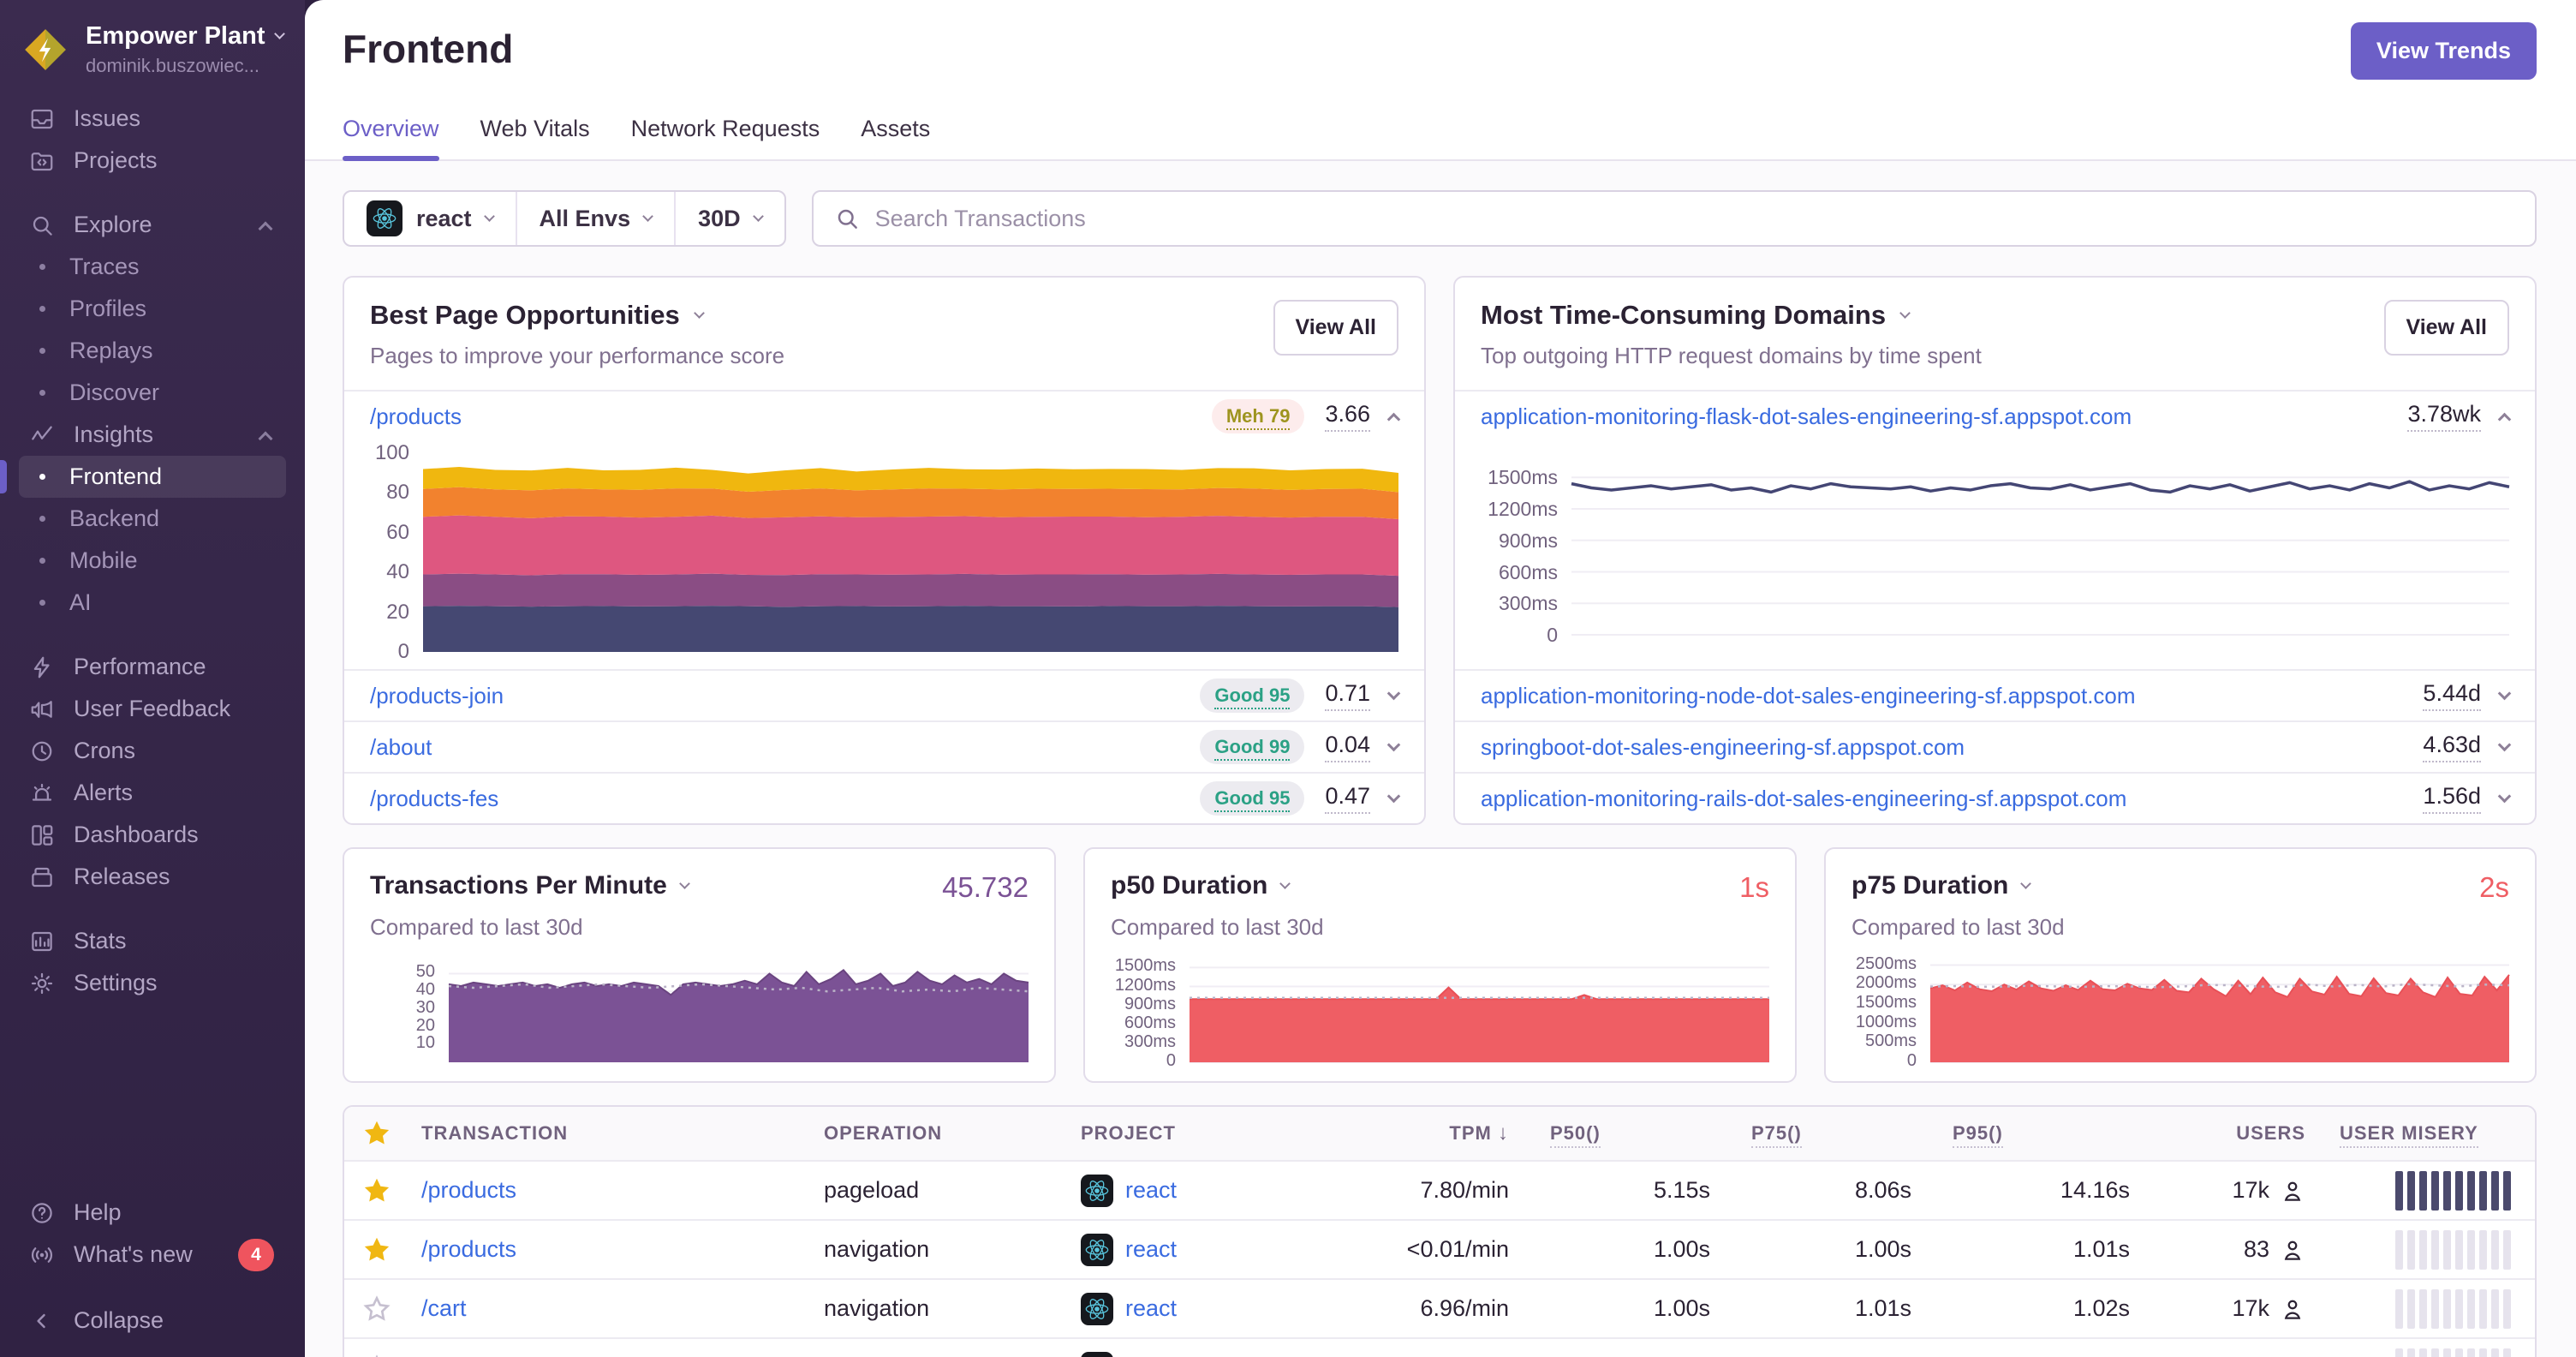 The width and height of the screenshot is (2576, 1357). What do you see at coordinates (1609, 1135) in the screenshot?
I see `col-p50: P50()` at bounding box center [1609, 1135].